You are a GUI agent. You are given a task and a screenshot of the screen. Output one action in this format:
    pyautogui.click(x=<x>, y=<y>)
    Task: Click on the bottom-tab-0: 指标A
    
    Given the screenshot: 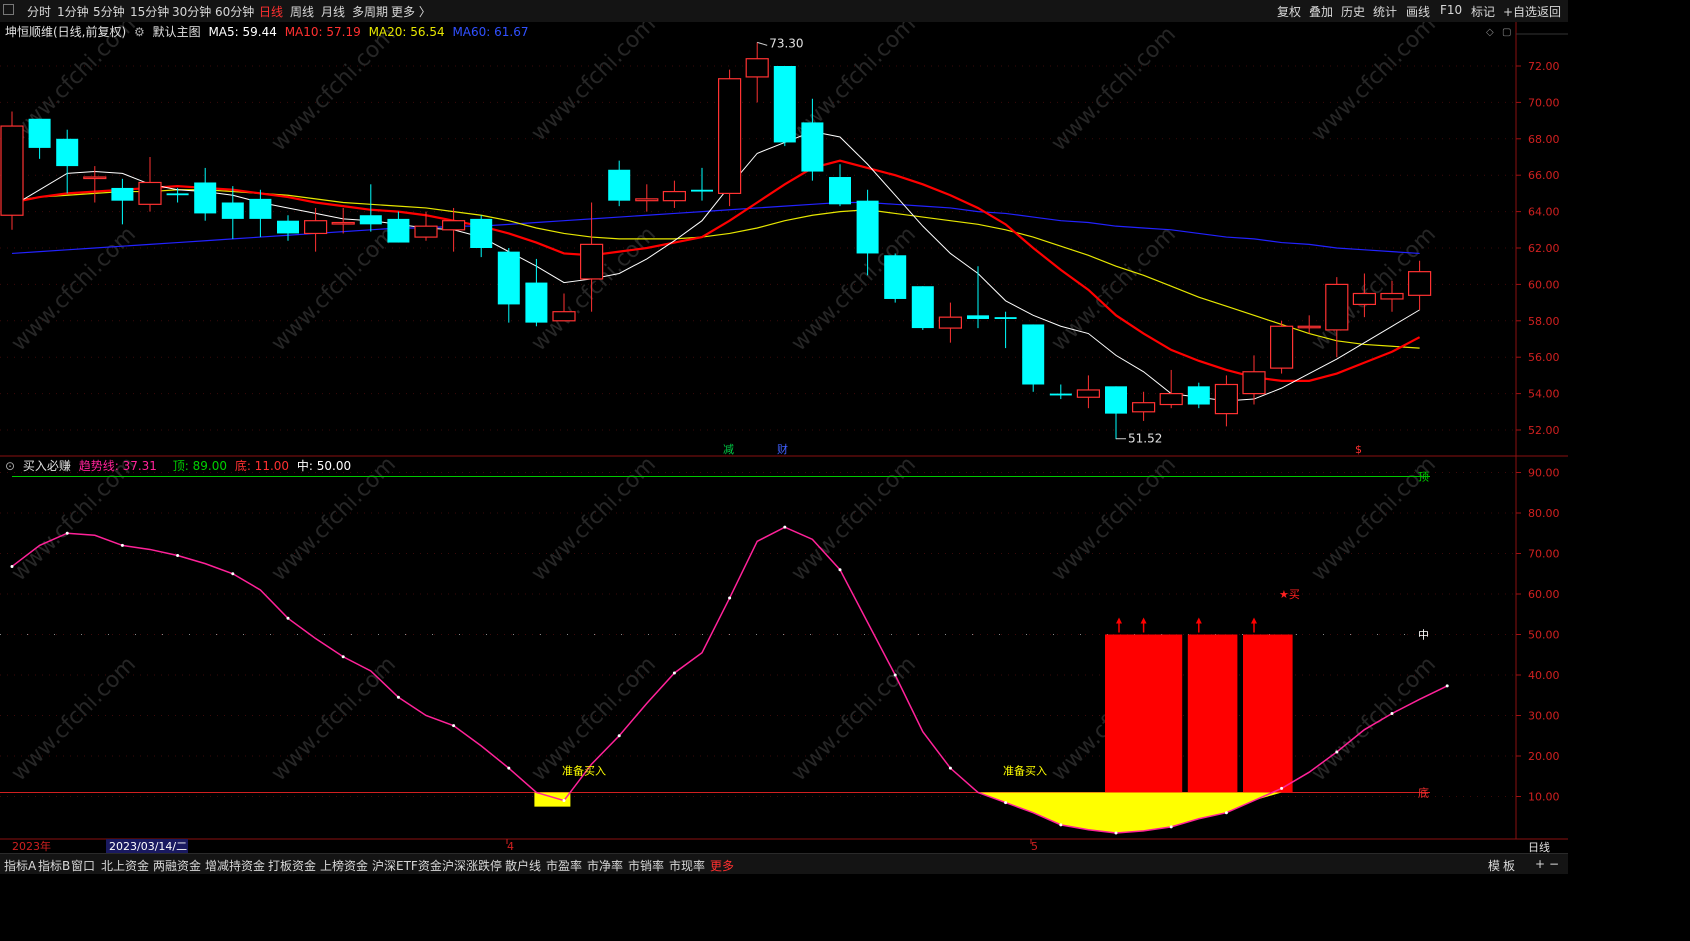 What is the action you would take?
    pyautogui.click(x=20, y=865)
    